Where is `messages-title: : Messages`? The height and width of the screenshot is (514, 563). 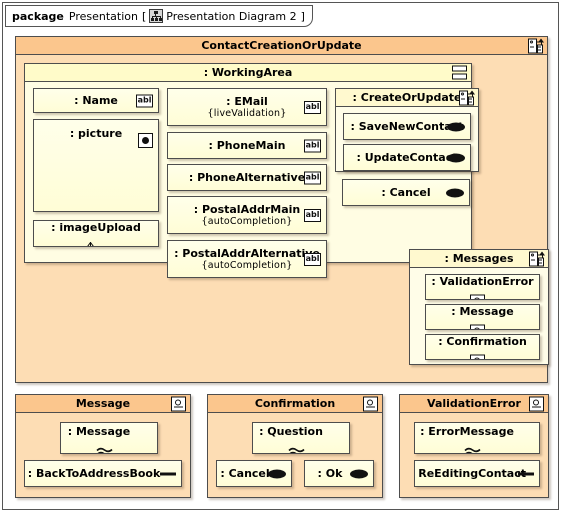 messages-title: : Messages is located at coordinates (479, 258).